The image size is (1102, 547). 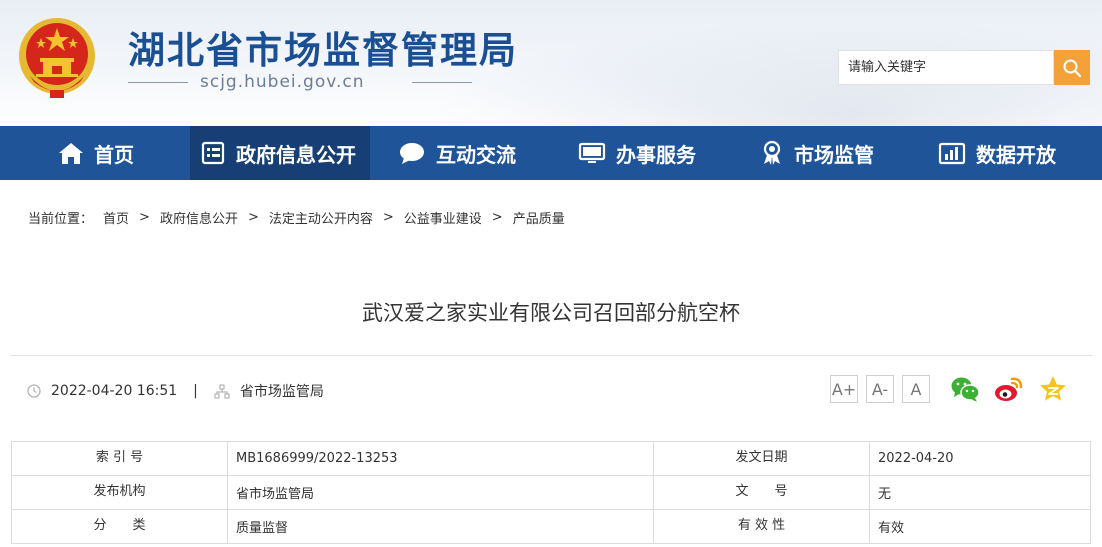 I want to click on organization-icon, so click(x=222, y=391).